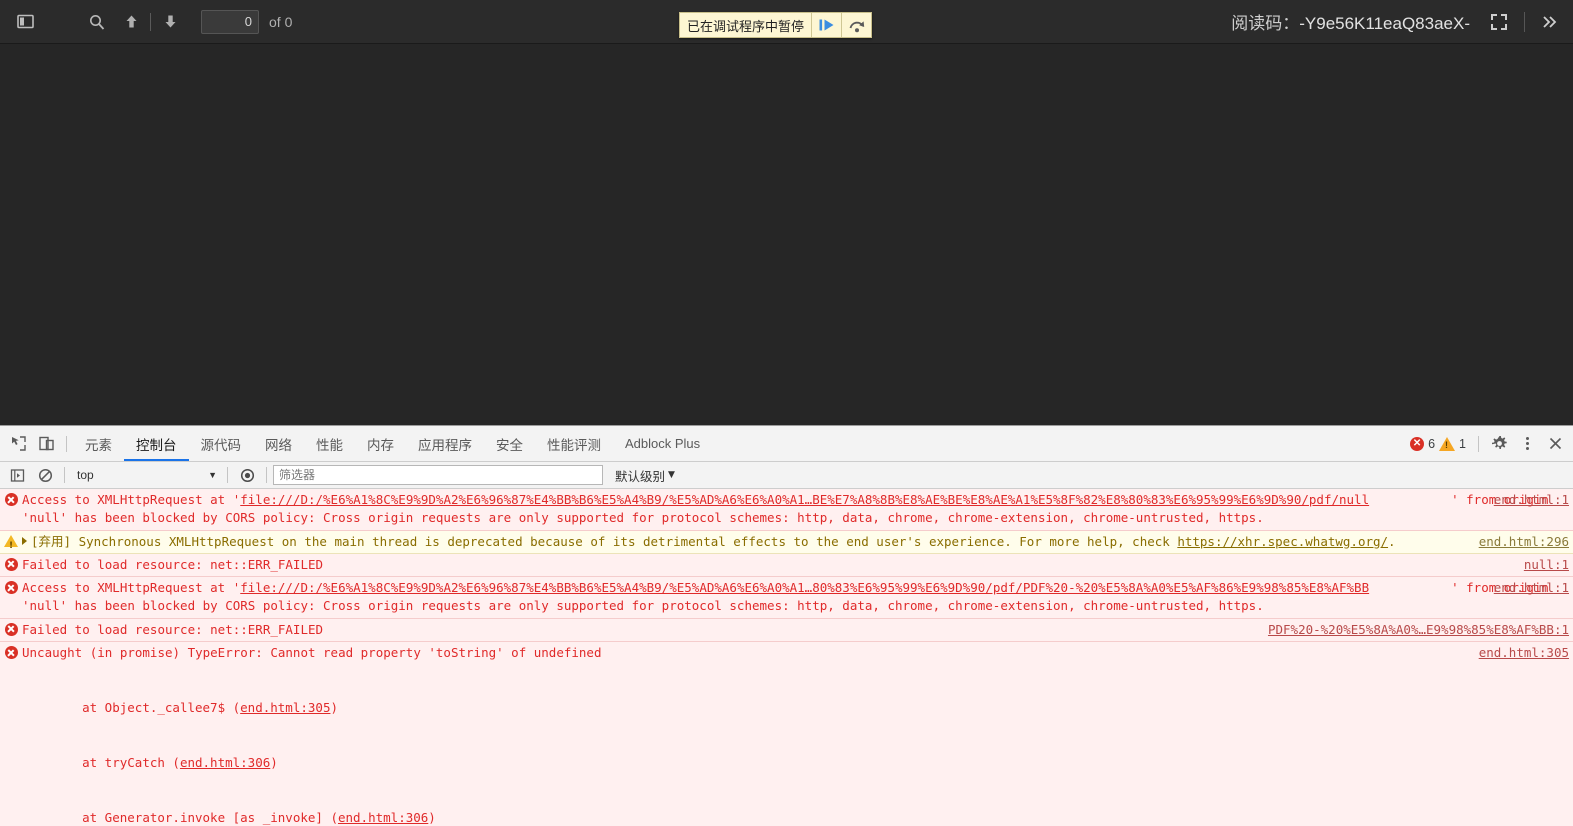  I want to click on read-code: 阅读码：-Y9e56K11eaQ83aeX-, so click(1350, 21).